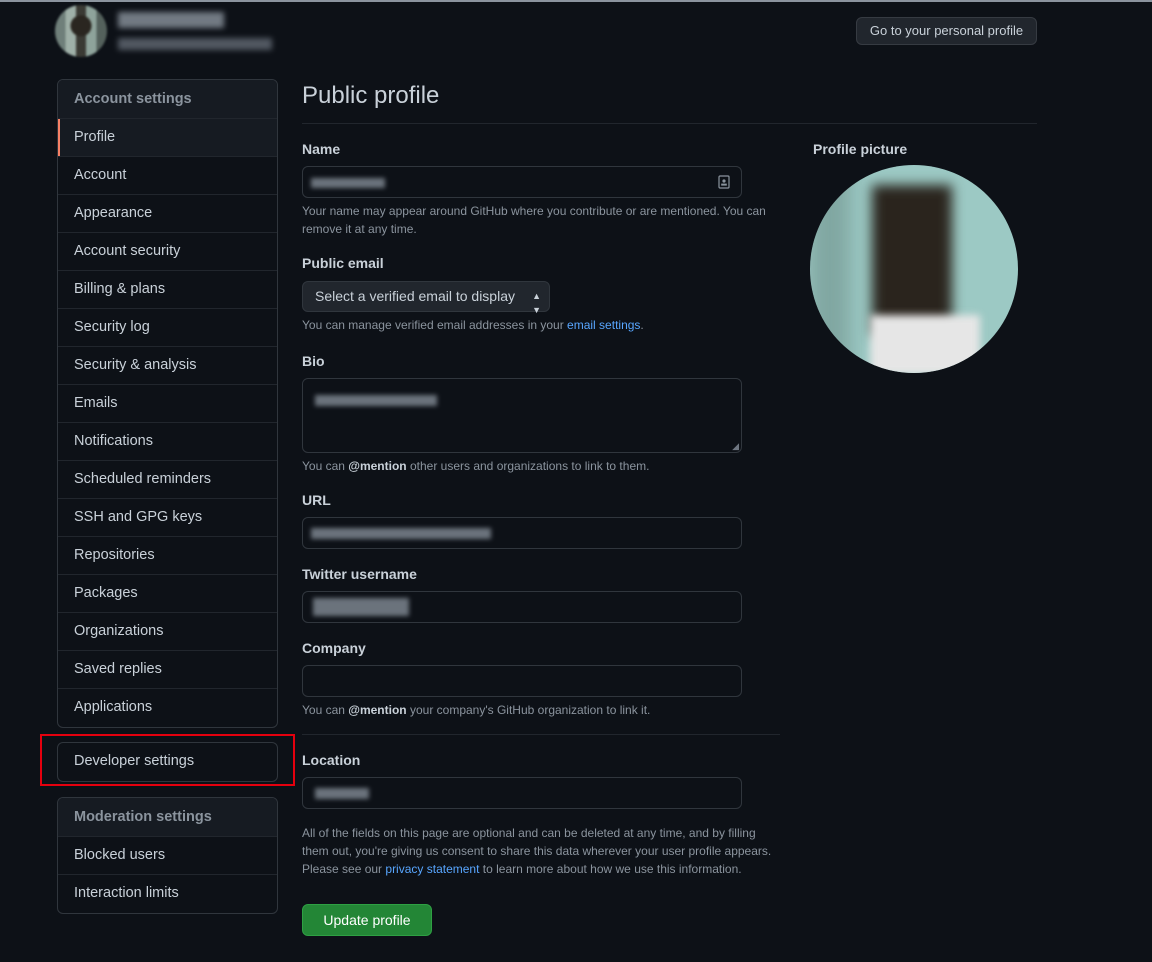 The width and height of the screenshot is (1152, 962). What do you see at coordinates (167, 366) in the screenshot?
I see `sidebar-item-security-analysis: Security & analysis` at bounding box center [167, 366].